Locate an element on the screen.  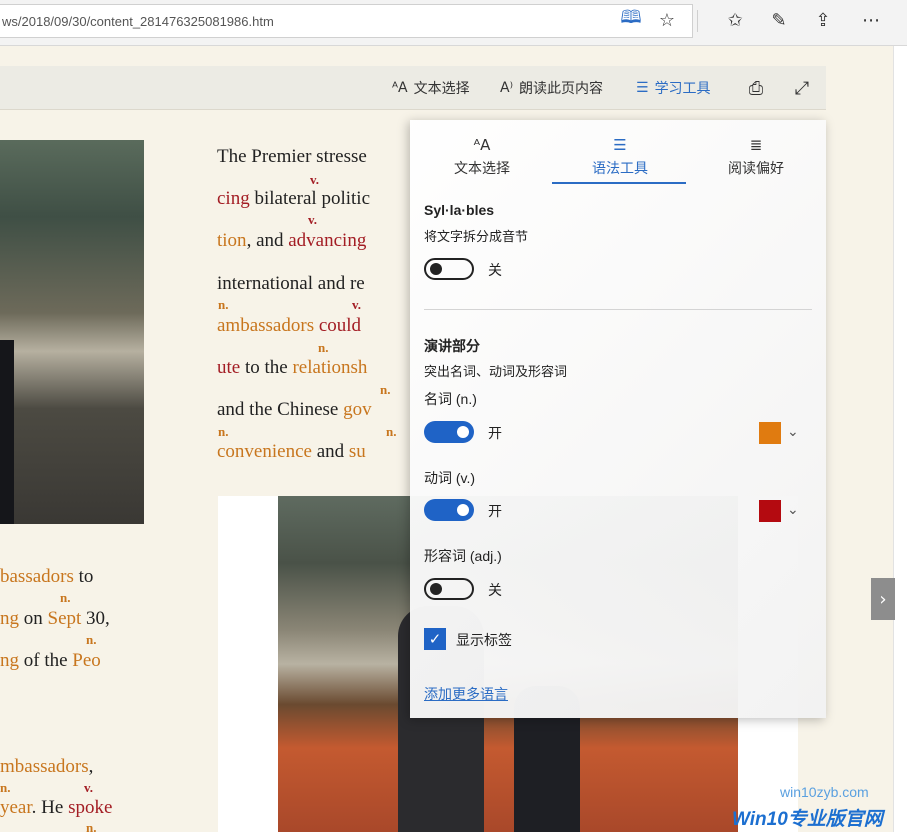
reading-preferences-icon: ≣ is located at coordinates (756, 145).